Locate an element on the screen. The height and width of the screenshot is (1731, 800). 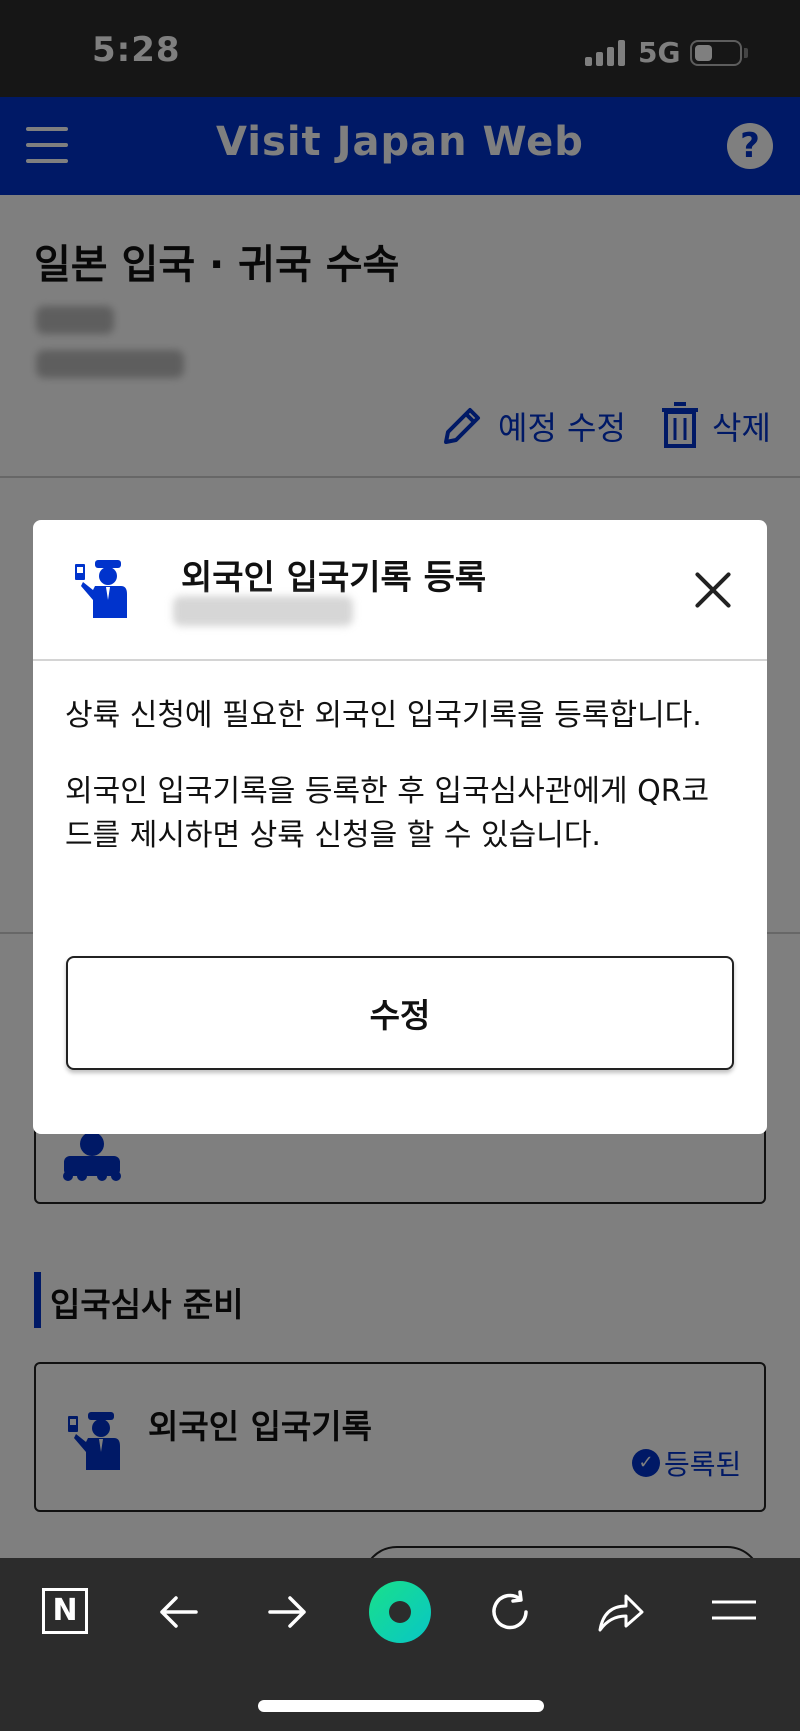
home-indicator is located at coordinates (401, 1706).